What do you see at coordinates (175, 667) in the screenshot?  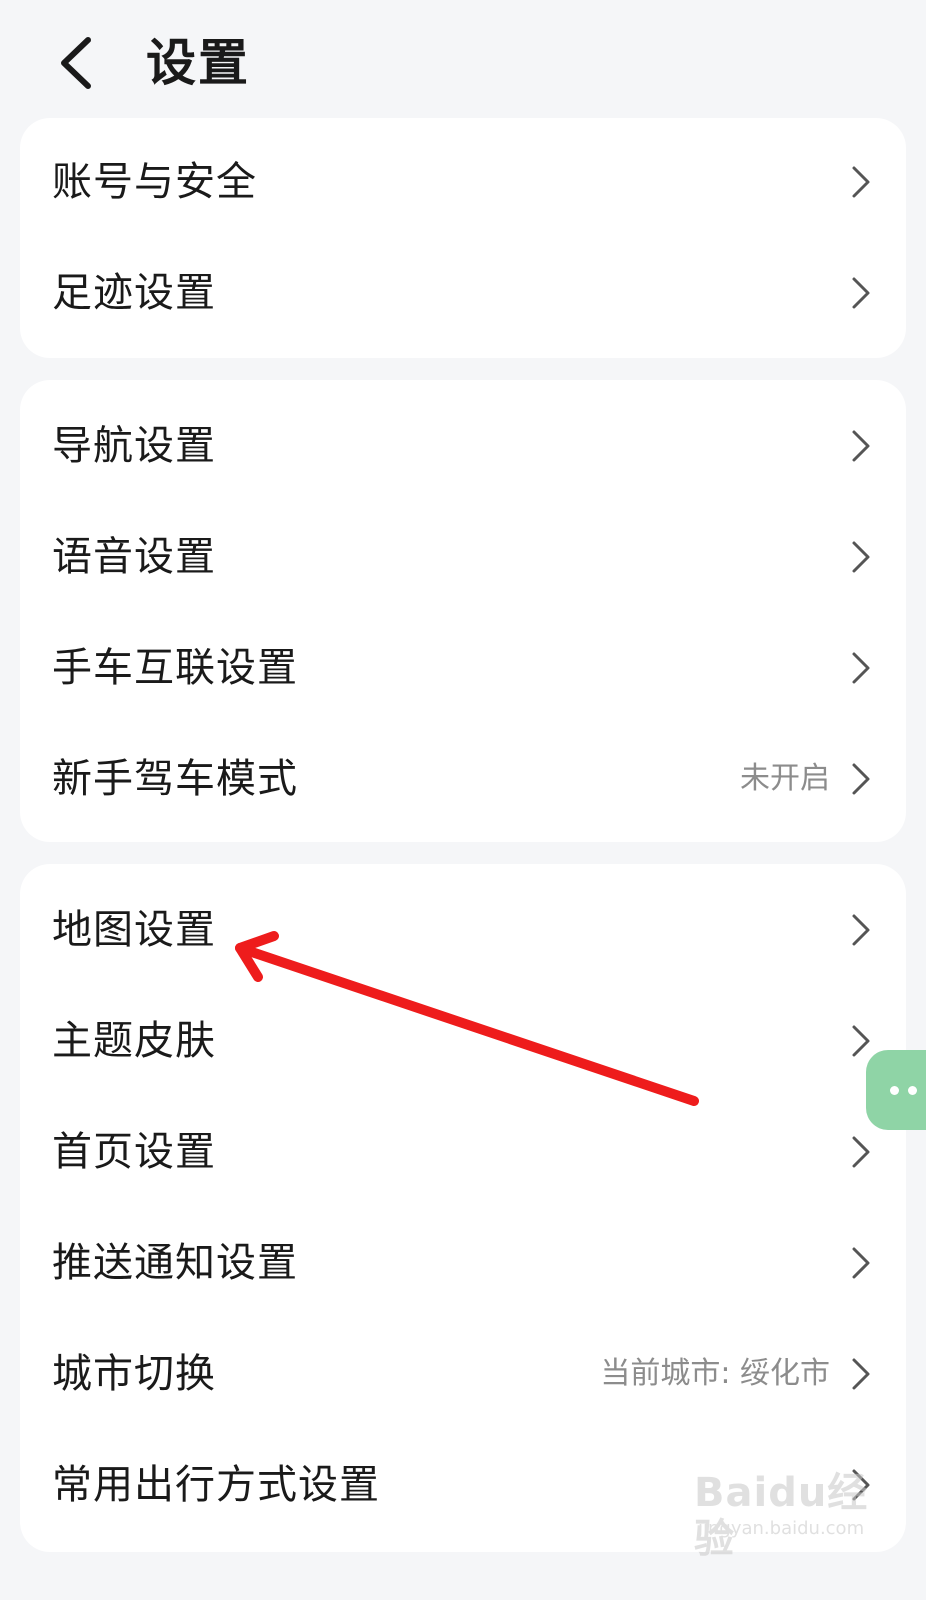 I see `settings-item-label: 手车互联设置` at bounding box center [175, 667].